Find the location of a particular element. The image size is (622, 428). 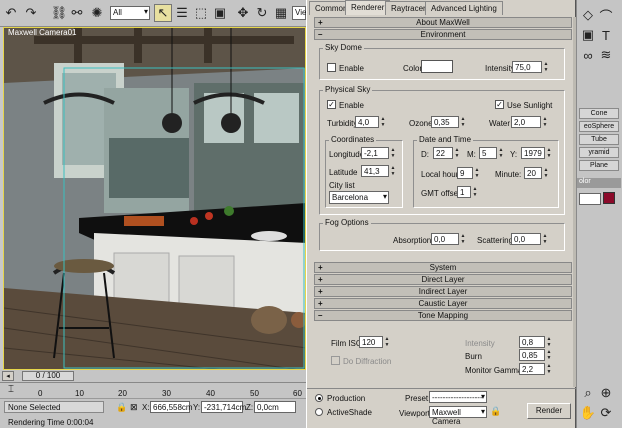

select-by-name-icon: ☰ is located at coordinates (182, 13).